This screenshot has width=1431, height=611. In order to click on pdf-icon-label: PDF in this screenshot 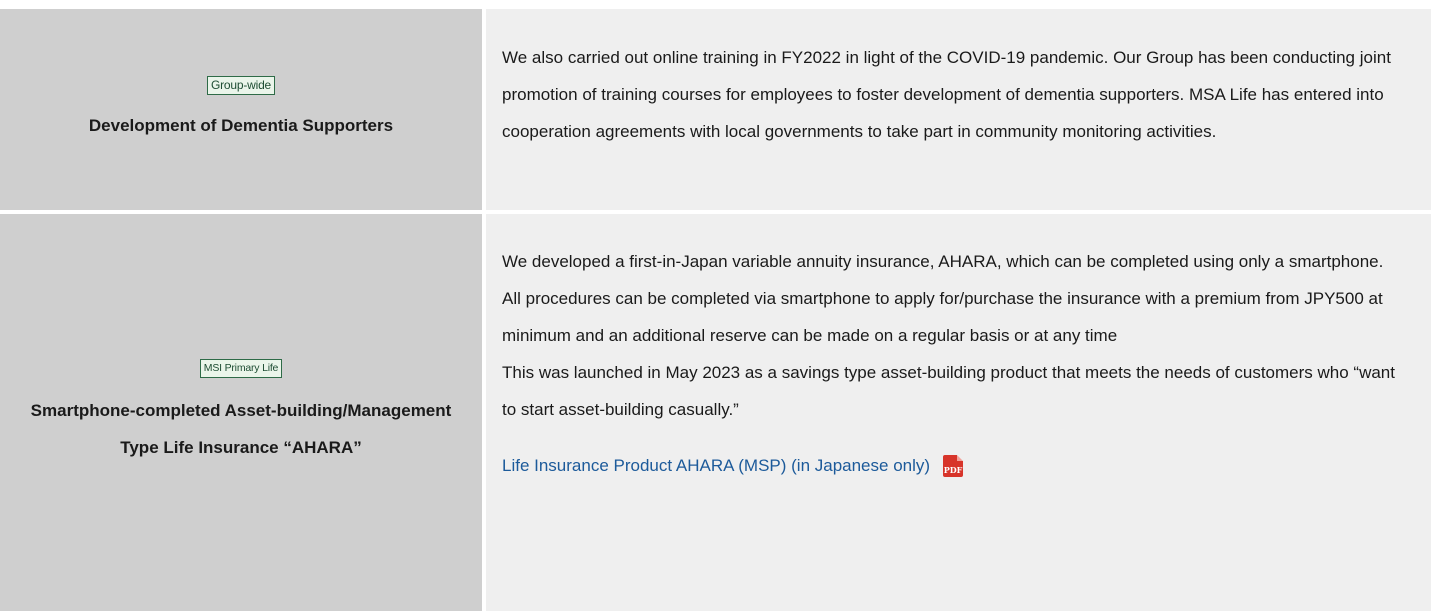, I will do `click(953, 469)`.